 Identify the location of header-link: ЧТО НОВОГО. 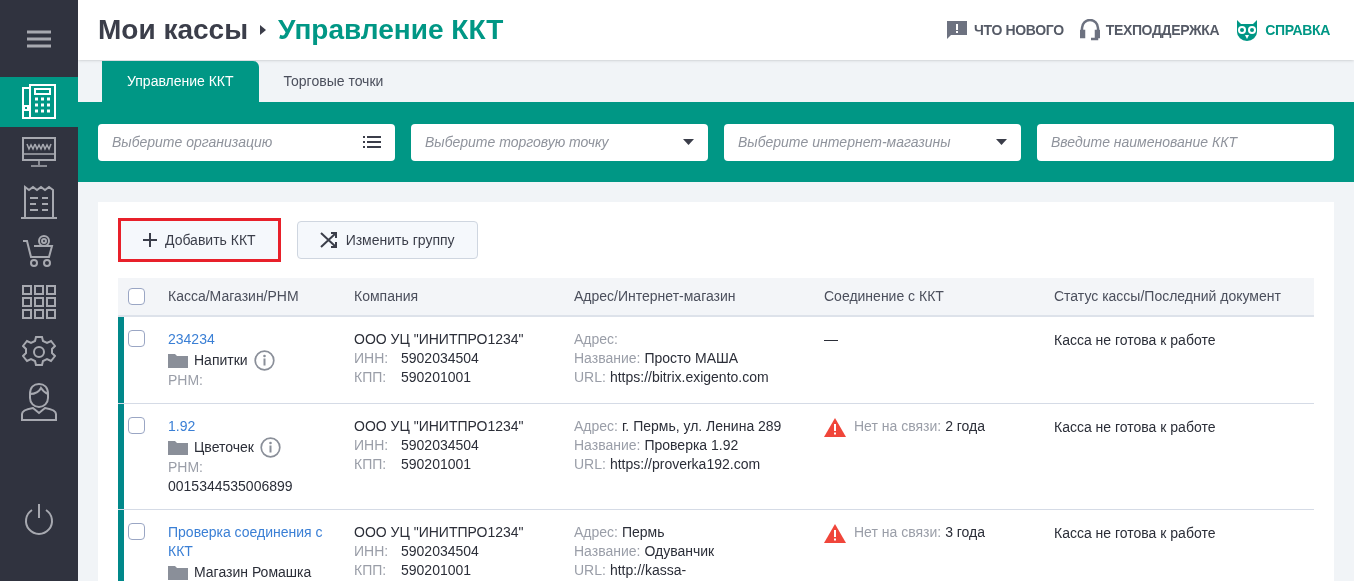
(1005, 30).